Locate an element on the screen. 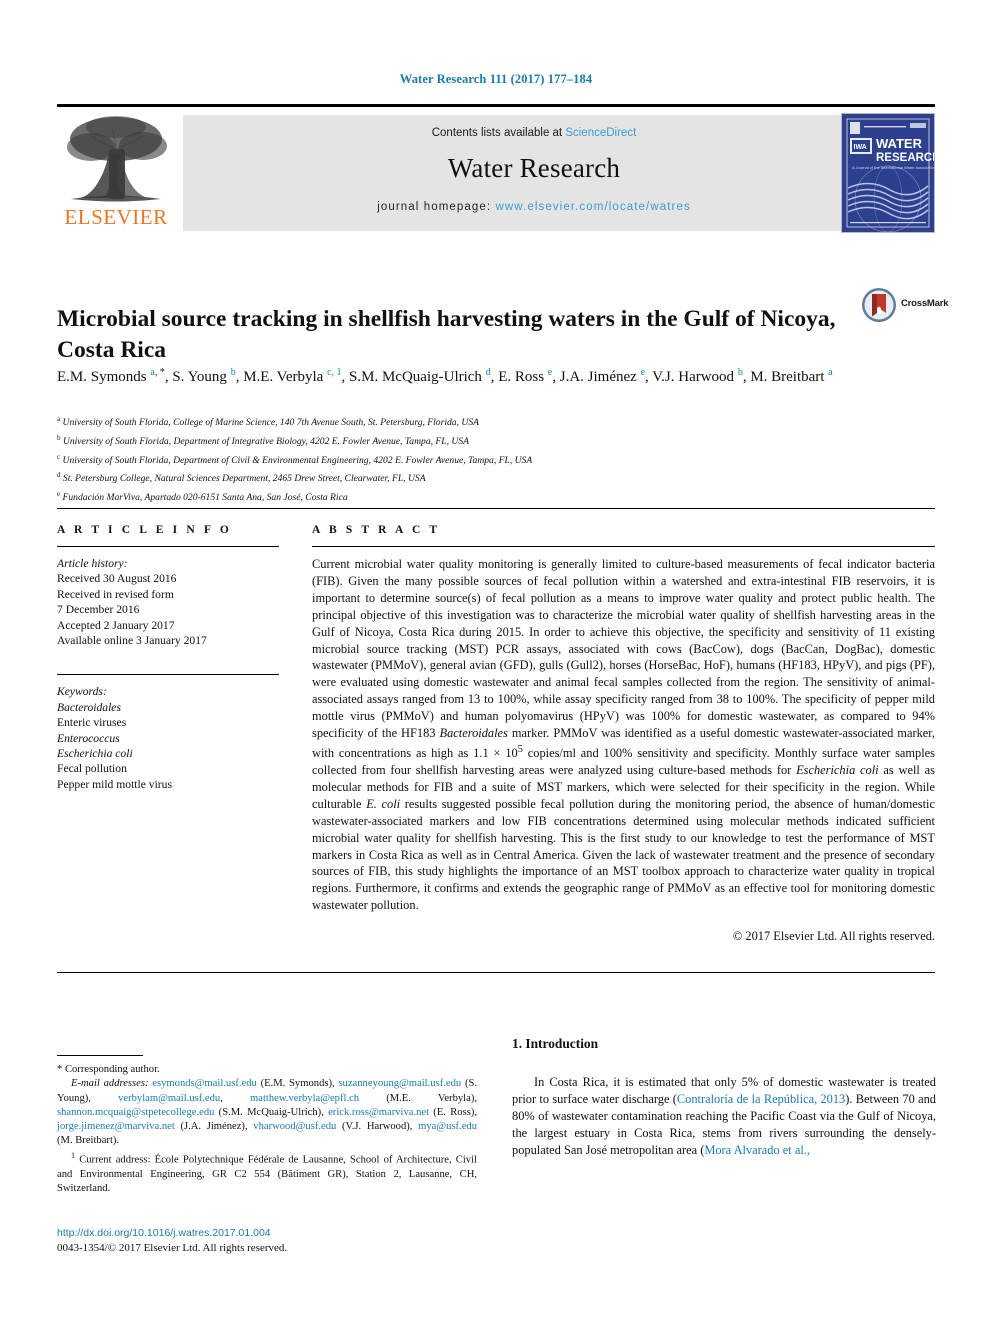  keyword-item: Pepper mild mottle virus is located at coordinates (114, 784).